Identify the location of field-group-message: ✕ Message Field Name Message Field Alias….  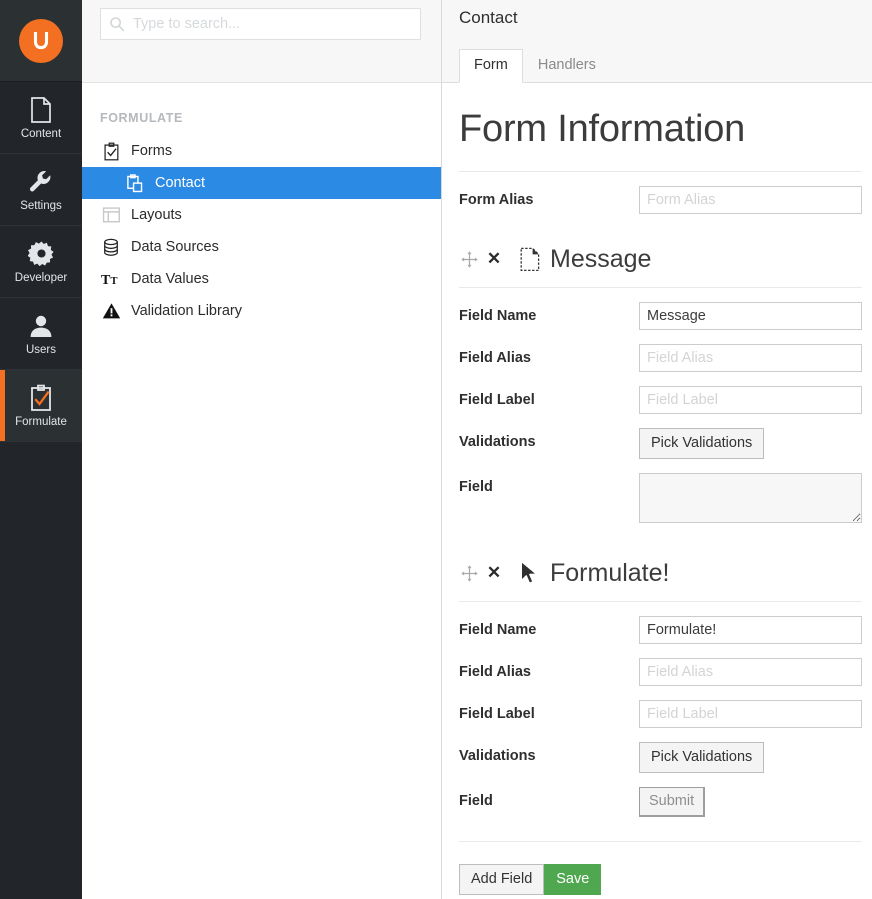
(660, 386).